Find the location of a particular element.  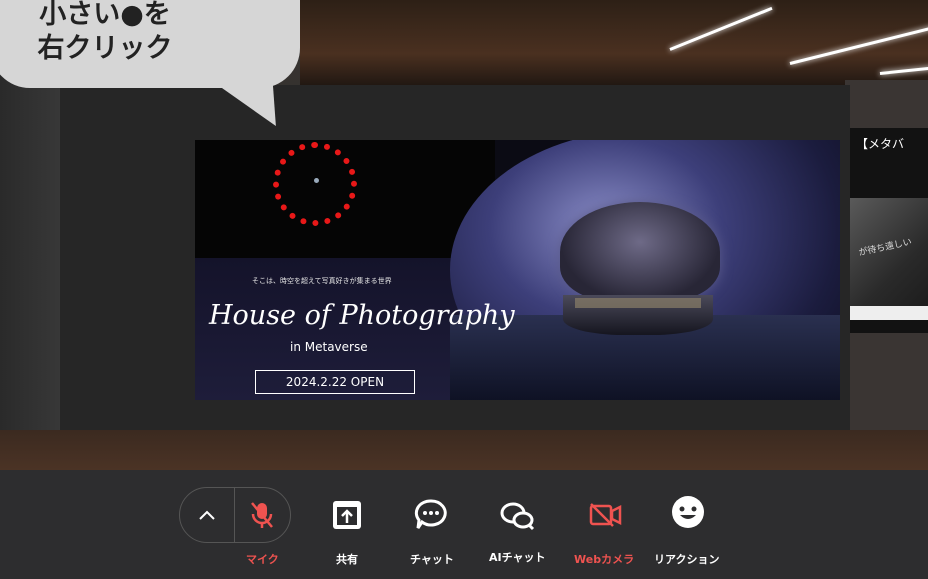

mic-group-divider is located at coordinates (234, 515).